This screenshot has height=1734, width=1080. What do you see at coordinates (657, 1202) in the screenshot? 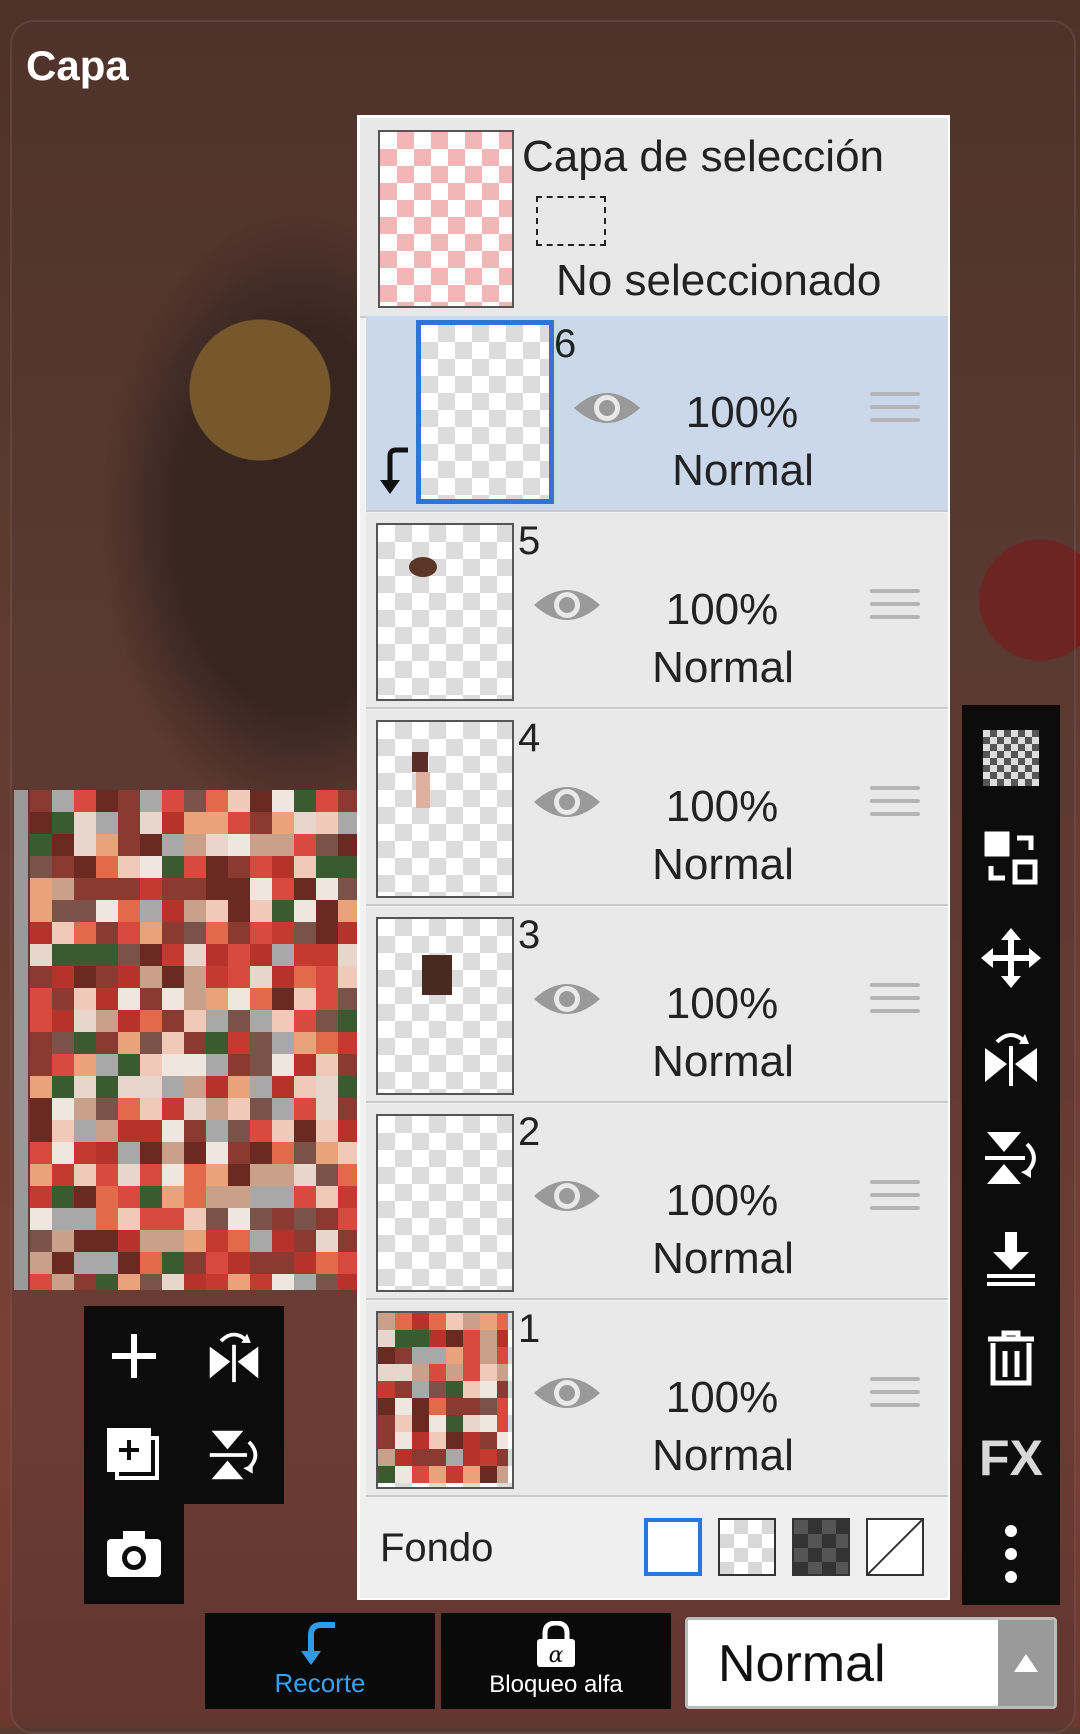
I see `layer-row-2: 2 100% Normal` at bounding box center [657, 1202].